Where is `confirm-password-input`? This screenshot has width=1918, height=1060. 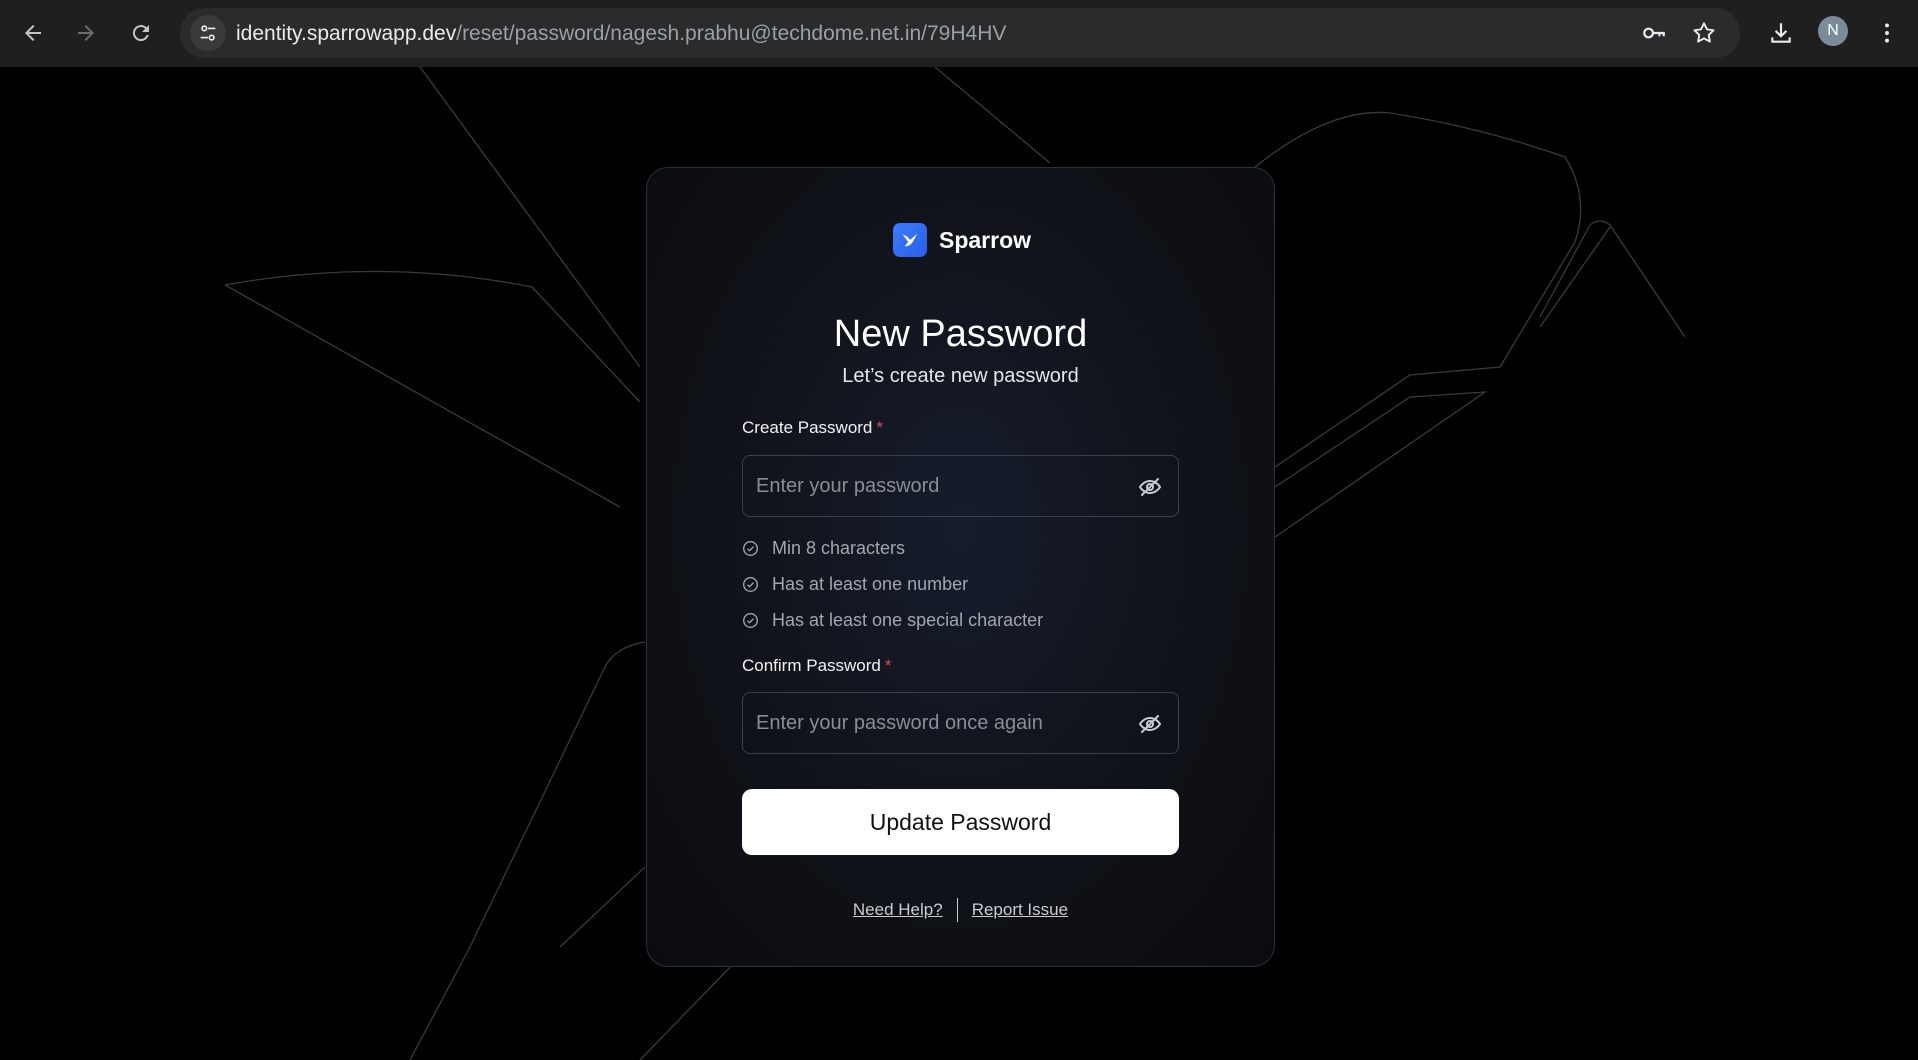 confirm-password-input is located at coordinates (960, 723).